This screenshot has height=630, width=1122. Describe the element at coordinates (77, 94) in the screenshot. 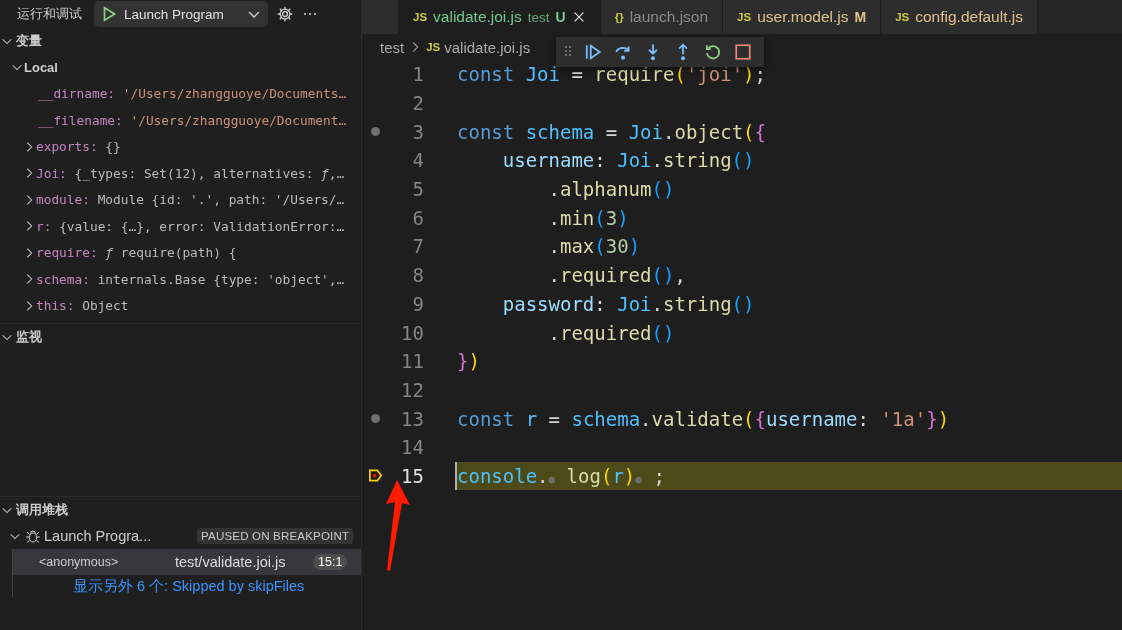

I see `variable-name: __dirname:` at that location.